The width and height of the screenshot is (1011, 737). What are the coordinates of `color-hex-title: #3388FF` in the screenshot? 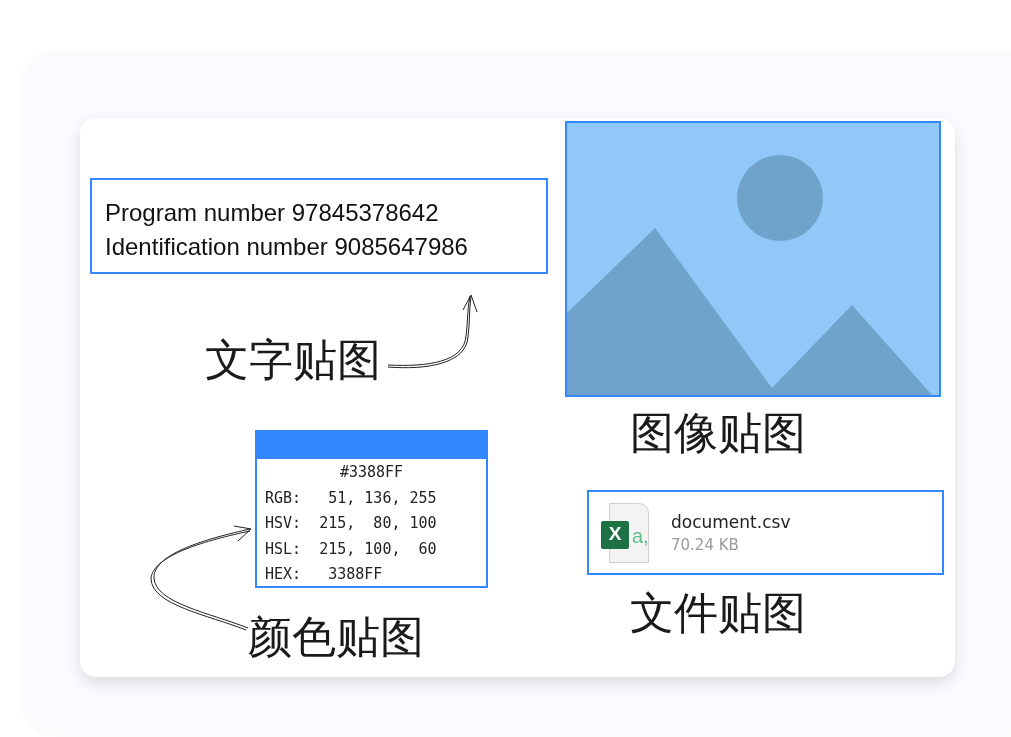 It's located at (371, 472).